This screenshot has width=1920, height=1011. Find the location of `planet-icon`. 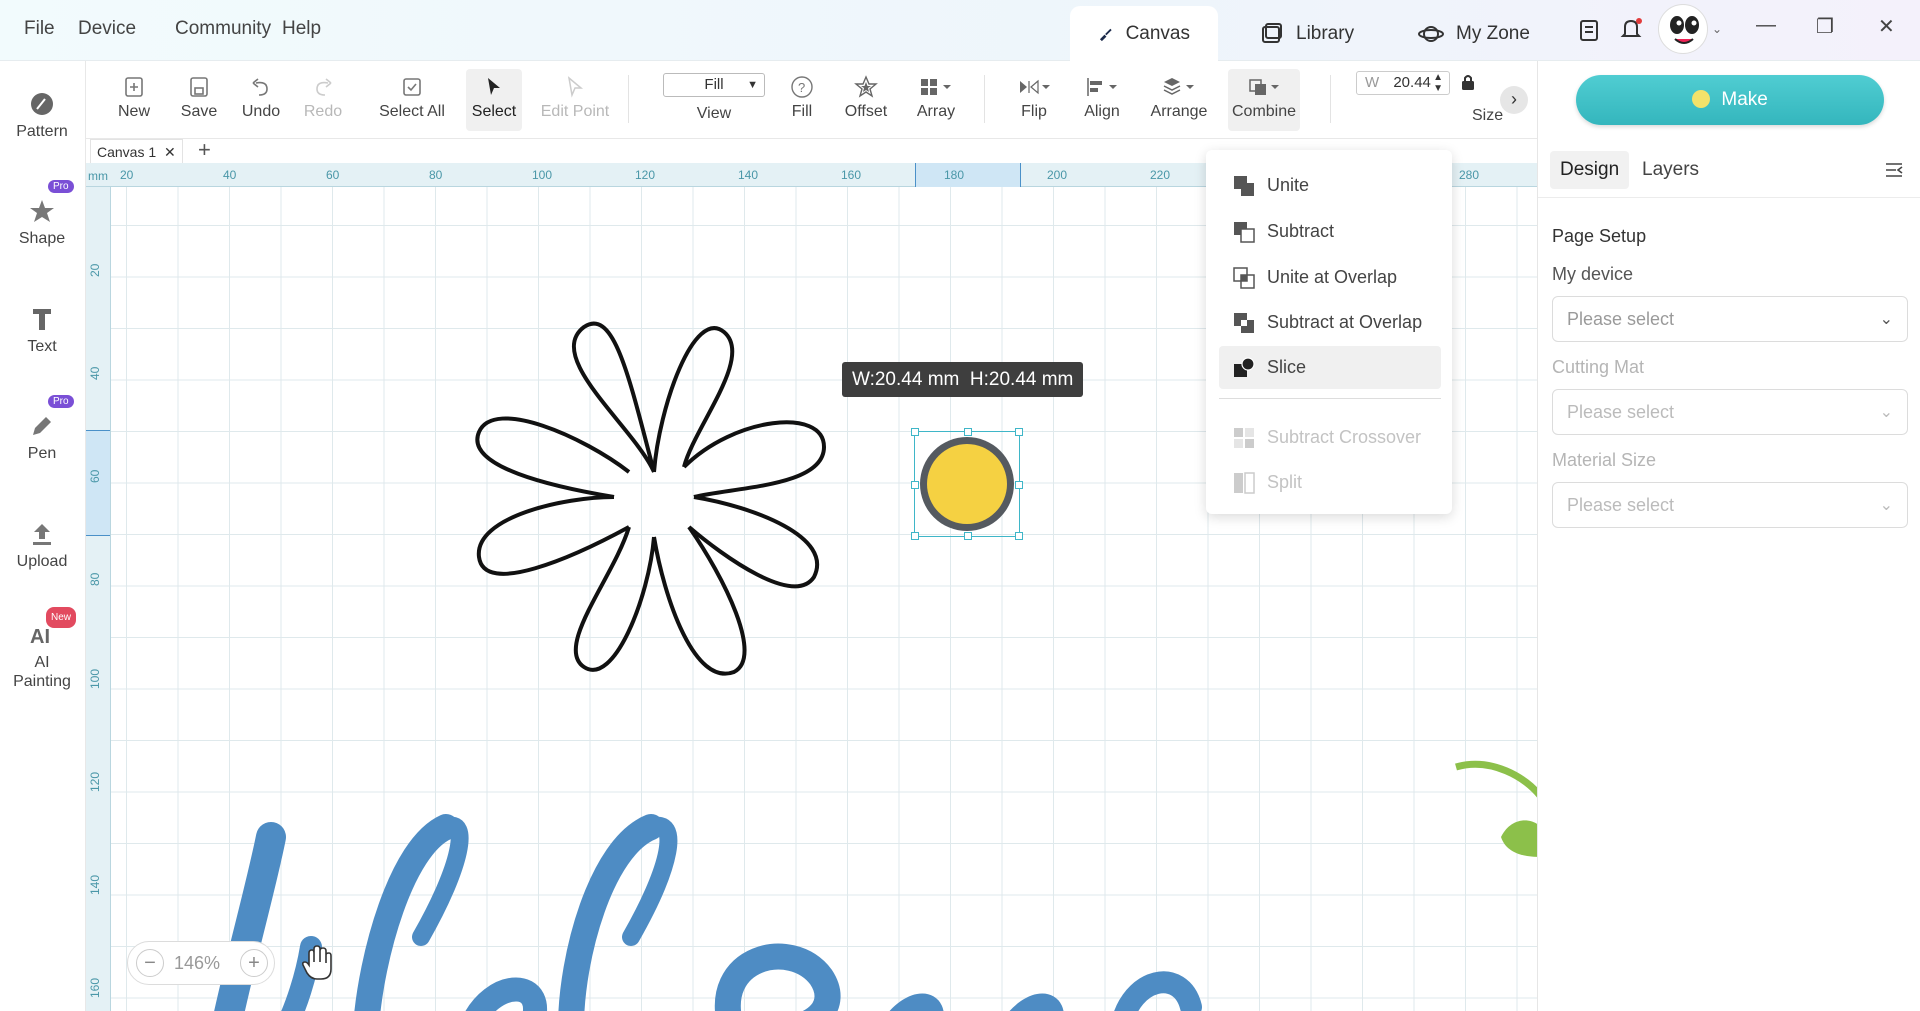

planet-icon is located at coordinates (1431, 33).